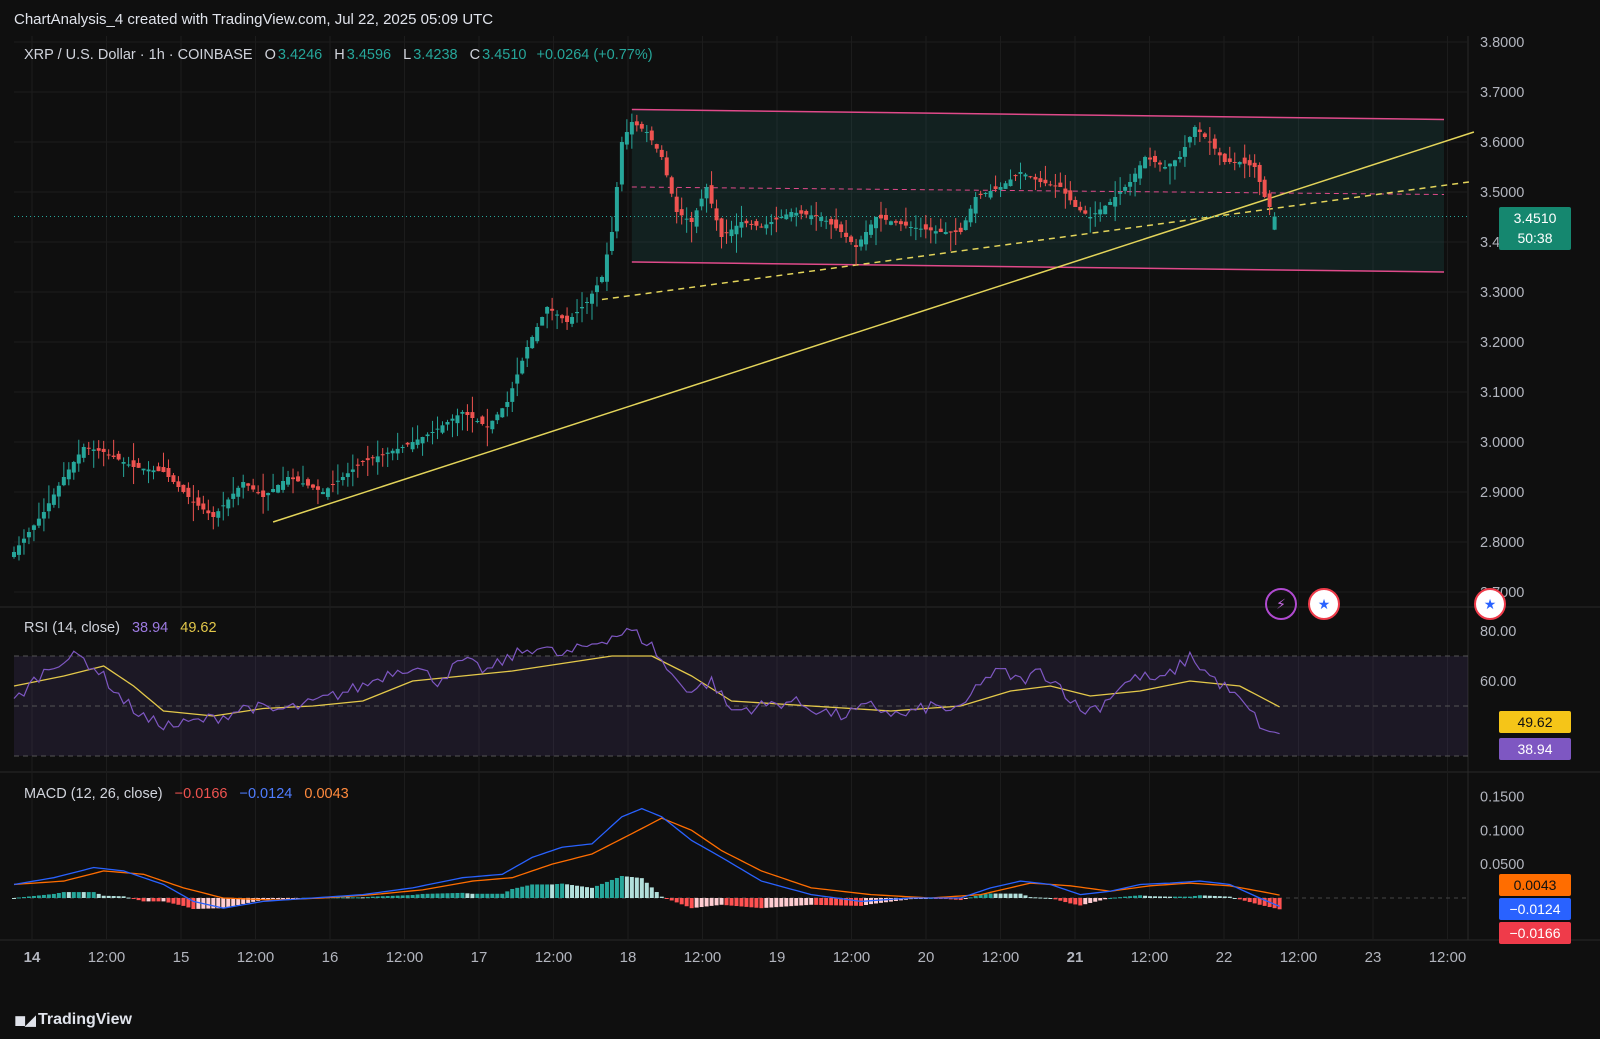 Image resolution: width=1600 pixels, height=1039 pixels. I want to click on low-label: L, so click(407, 55).